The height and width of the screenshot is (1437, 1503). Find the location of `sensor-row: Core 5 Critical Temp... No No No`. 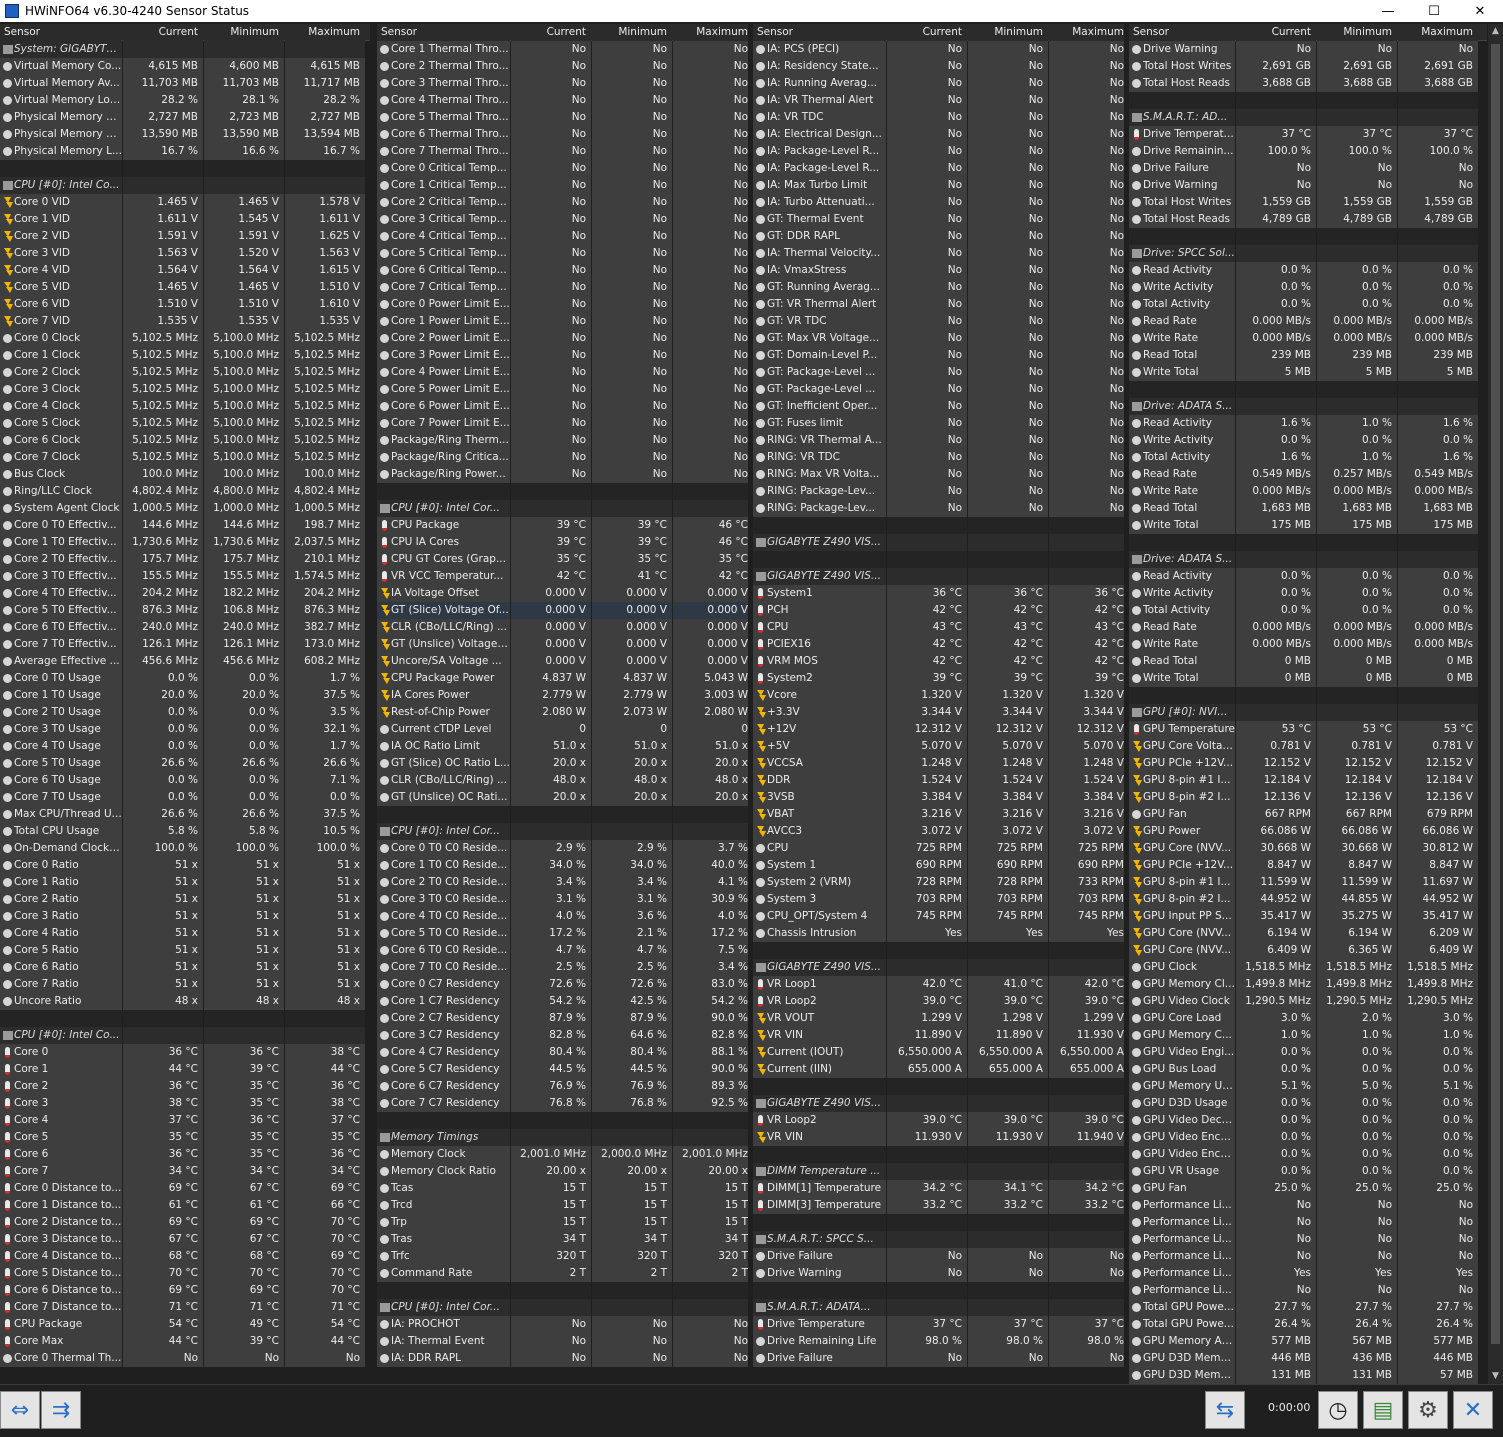

sensor-row: Core 5 Critical Temp... No No No is located at coordinates (562, 253).